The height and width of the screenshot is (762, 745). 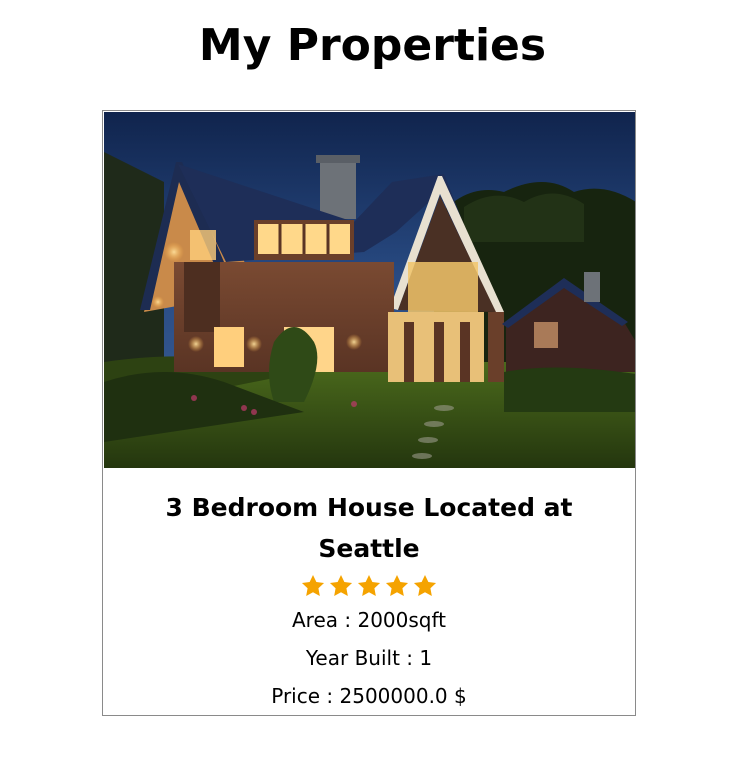 I want to click on property-title: 3 Bedroom House Located at Seattle, so click(x=369, y=528).